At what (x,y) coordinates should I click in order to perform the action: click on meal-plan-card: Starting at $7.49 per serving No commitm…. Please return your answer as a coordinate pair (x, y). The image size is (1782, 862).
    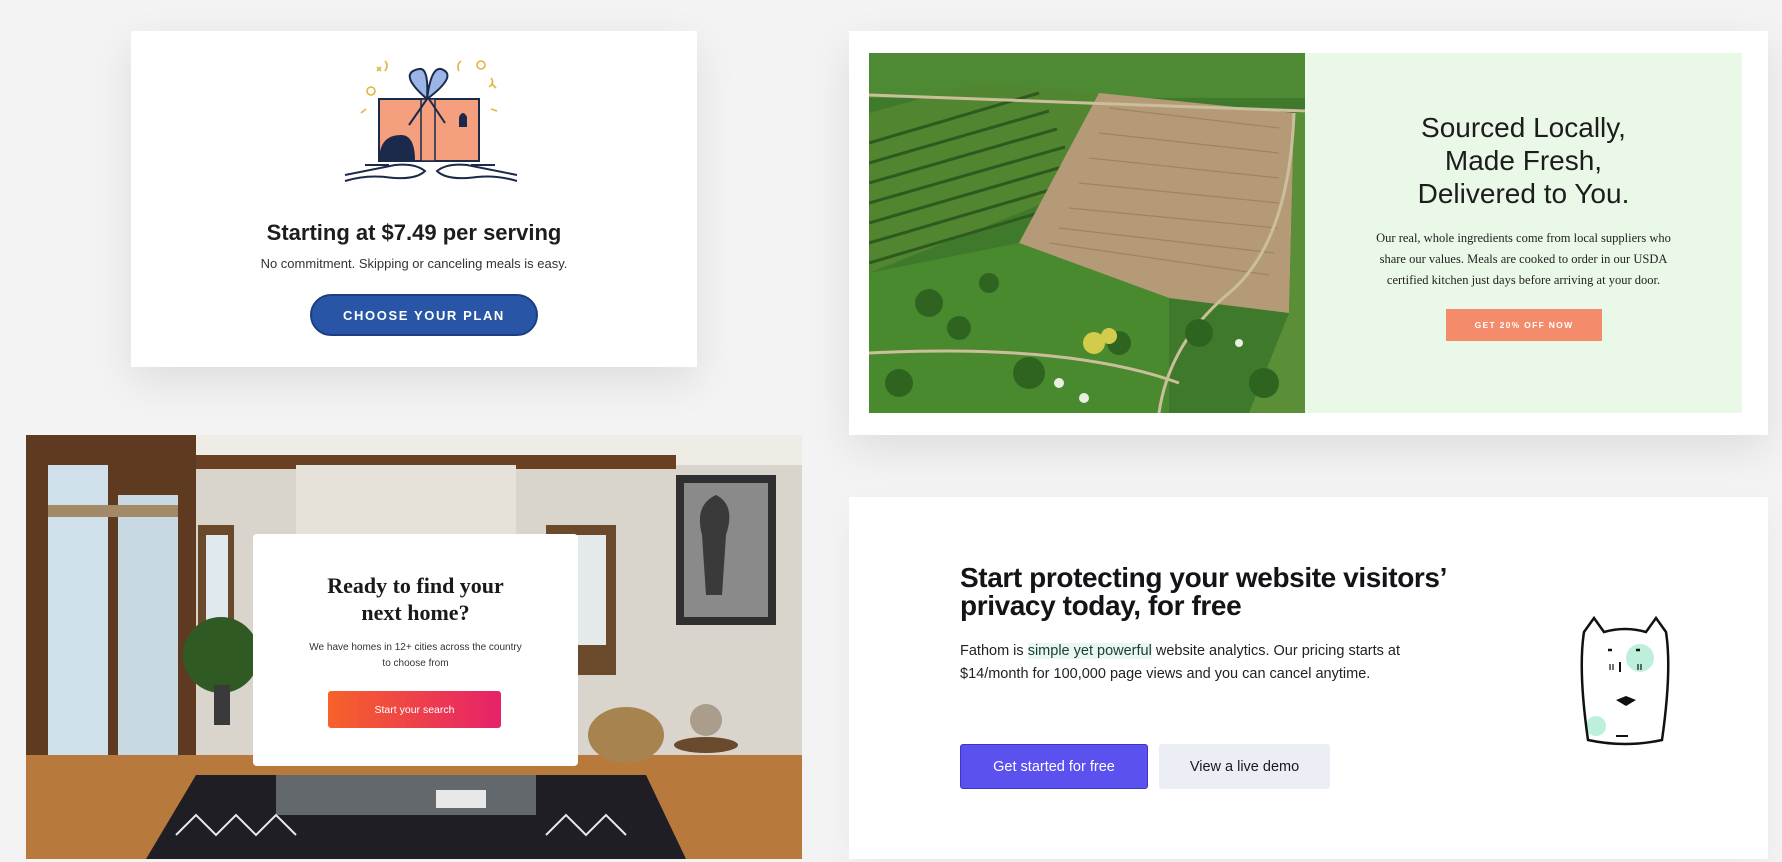
    Looking at the image, I should click on (414, 199).